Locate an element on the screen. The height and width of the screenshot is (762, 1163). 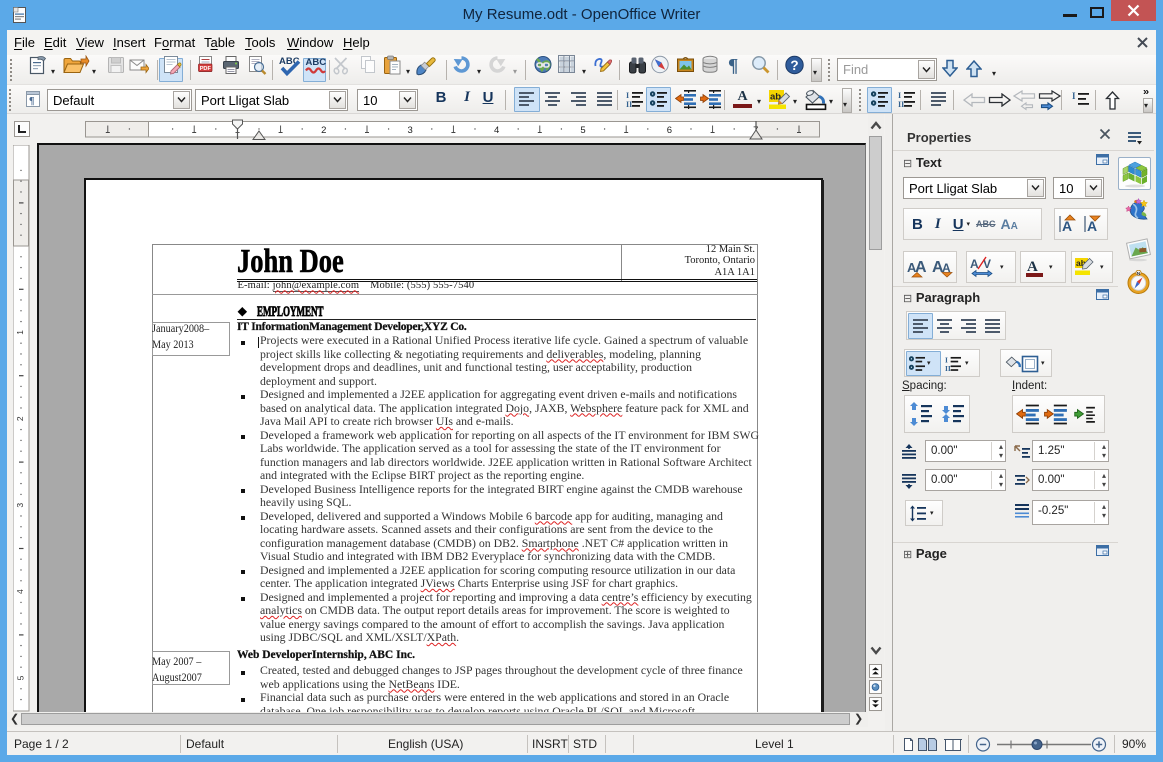
svg-text: ABC is located at coordinates (316, 62).